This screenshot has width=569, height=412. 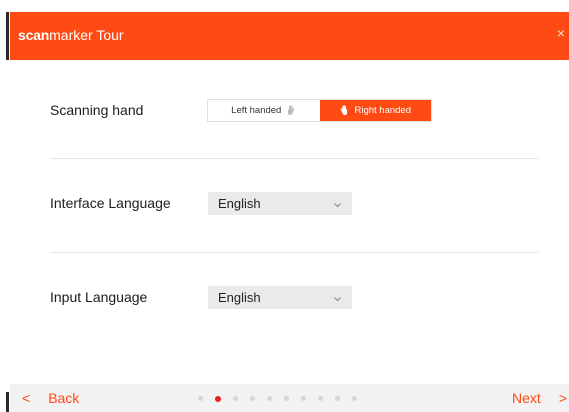 I want to click on scanning-hand-label: Scanning hand, so click(x=97, y=110).